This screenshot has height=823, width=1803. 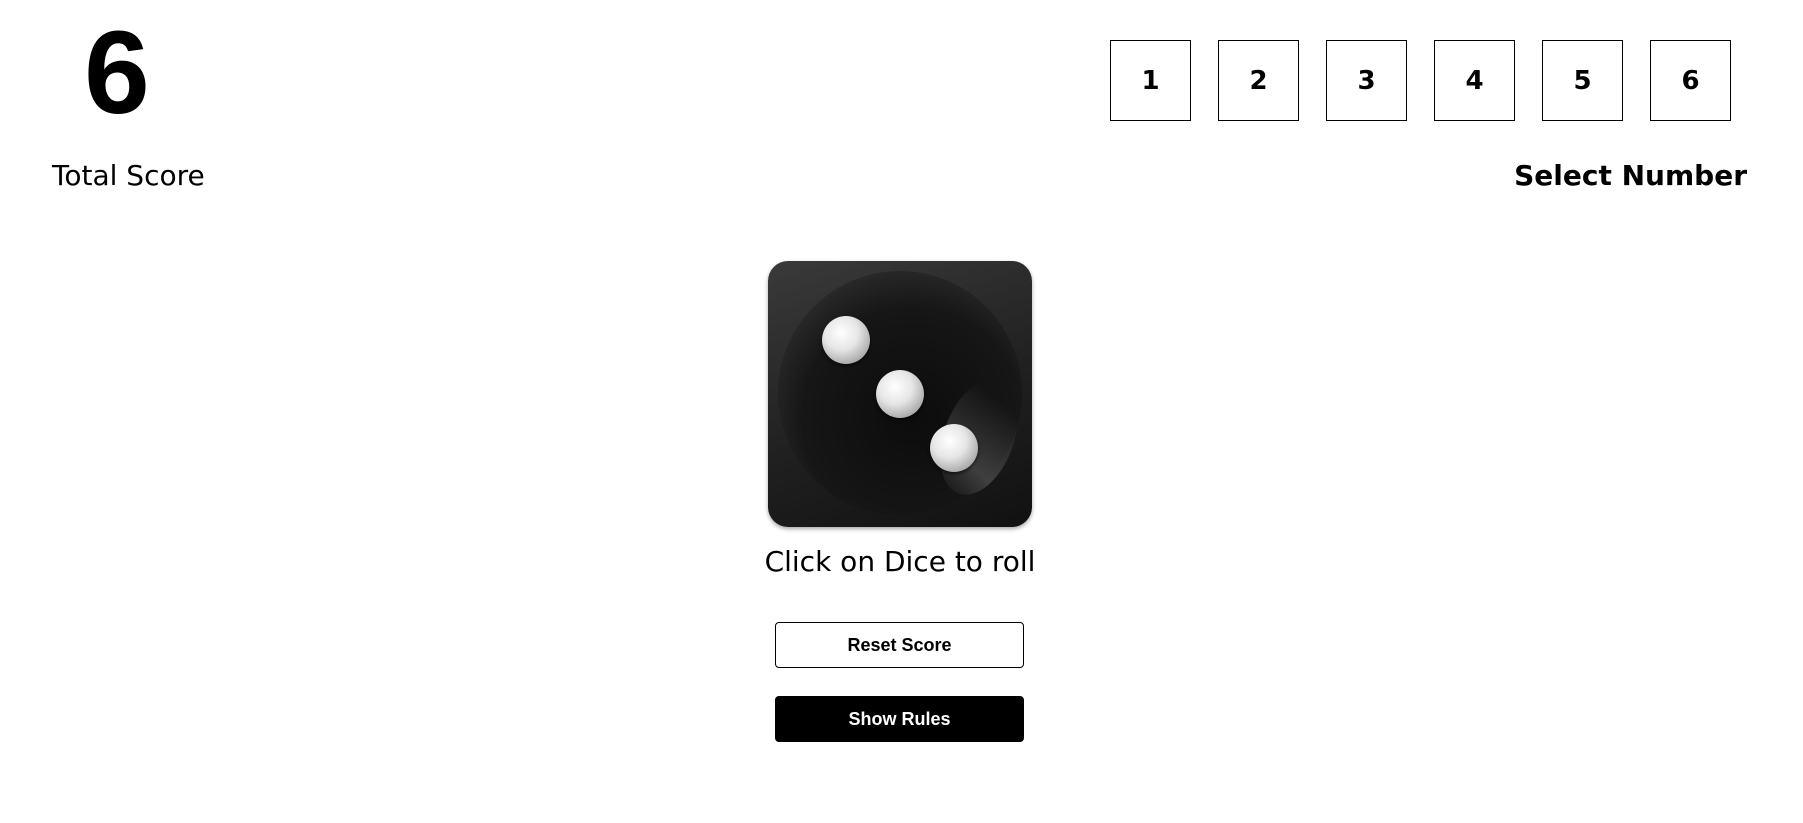 What do you see at coordinates (1474, 80) in the screenshot?
I see `number-option-4: 4` at bounding box center [1474, 80].